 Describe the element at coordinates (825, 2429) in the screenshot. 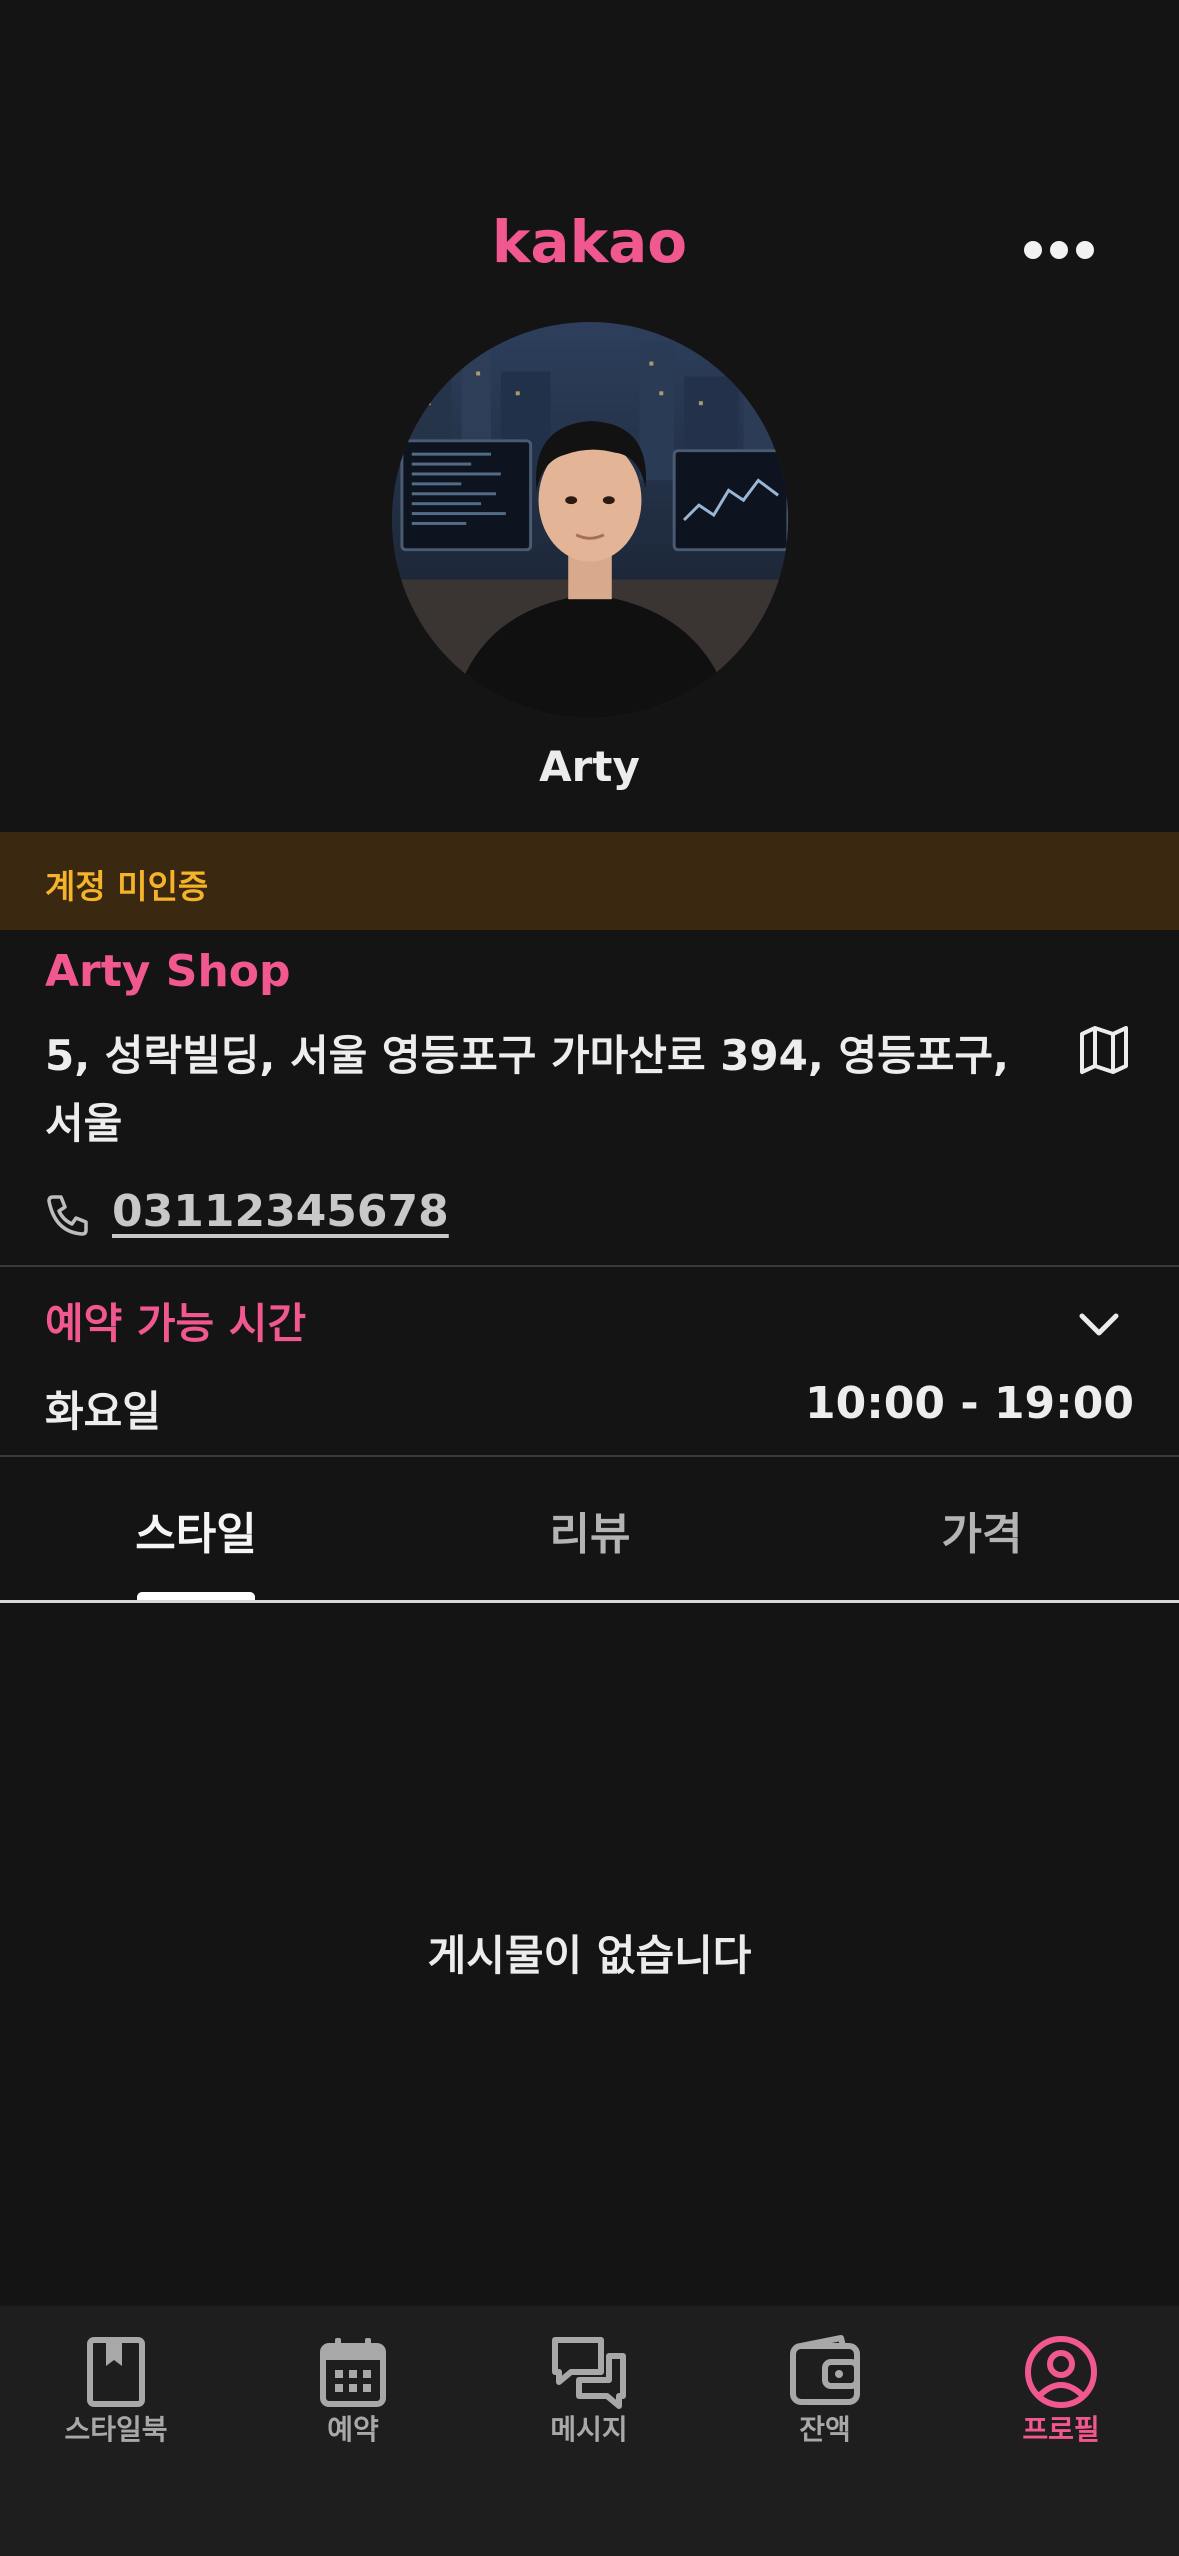

I see `nav-label: 잔액` at that location.